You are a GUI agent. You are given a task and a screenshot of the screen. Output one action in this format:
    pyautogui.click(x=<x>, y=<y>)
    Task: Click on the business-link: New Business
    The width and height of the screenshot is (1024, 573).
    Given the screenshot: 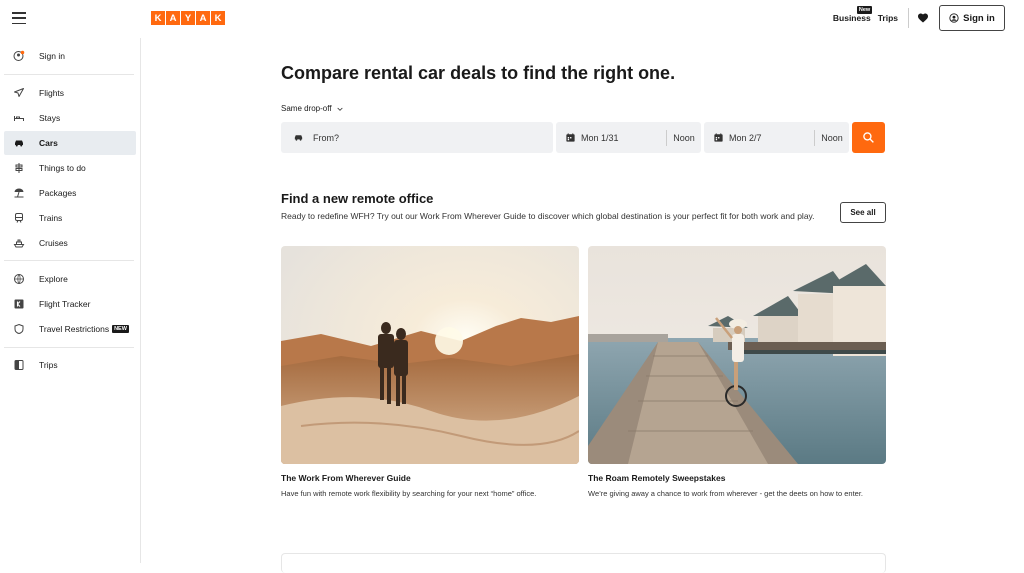 What is the action you would take?
    pyautogui.click(x=852, y=14)
    